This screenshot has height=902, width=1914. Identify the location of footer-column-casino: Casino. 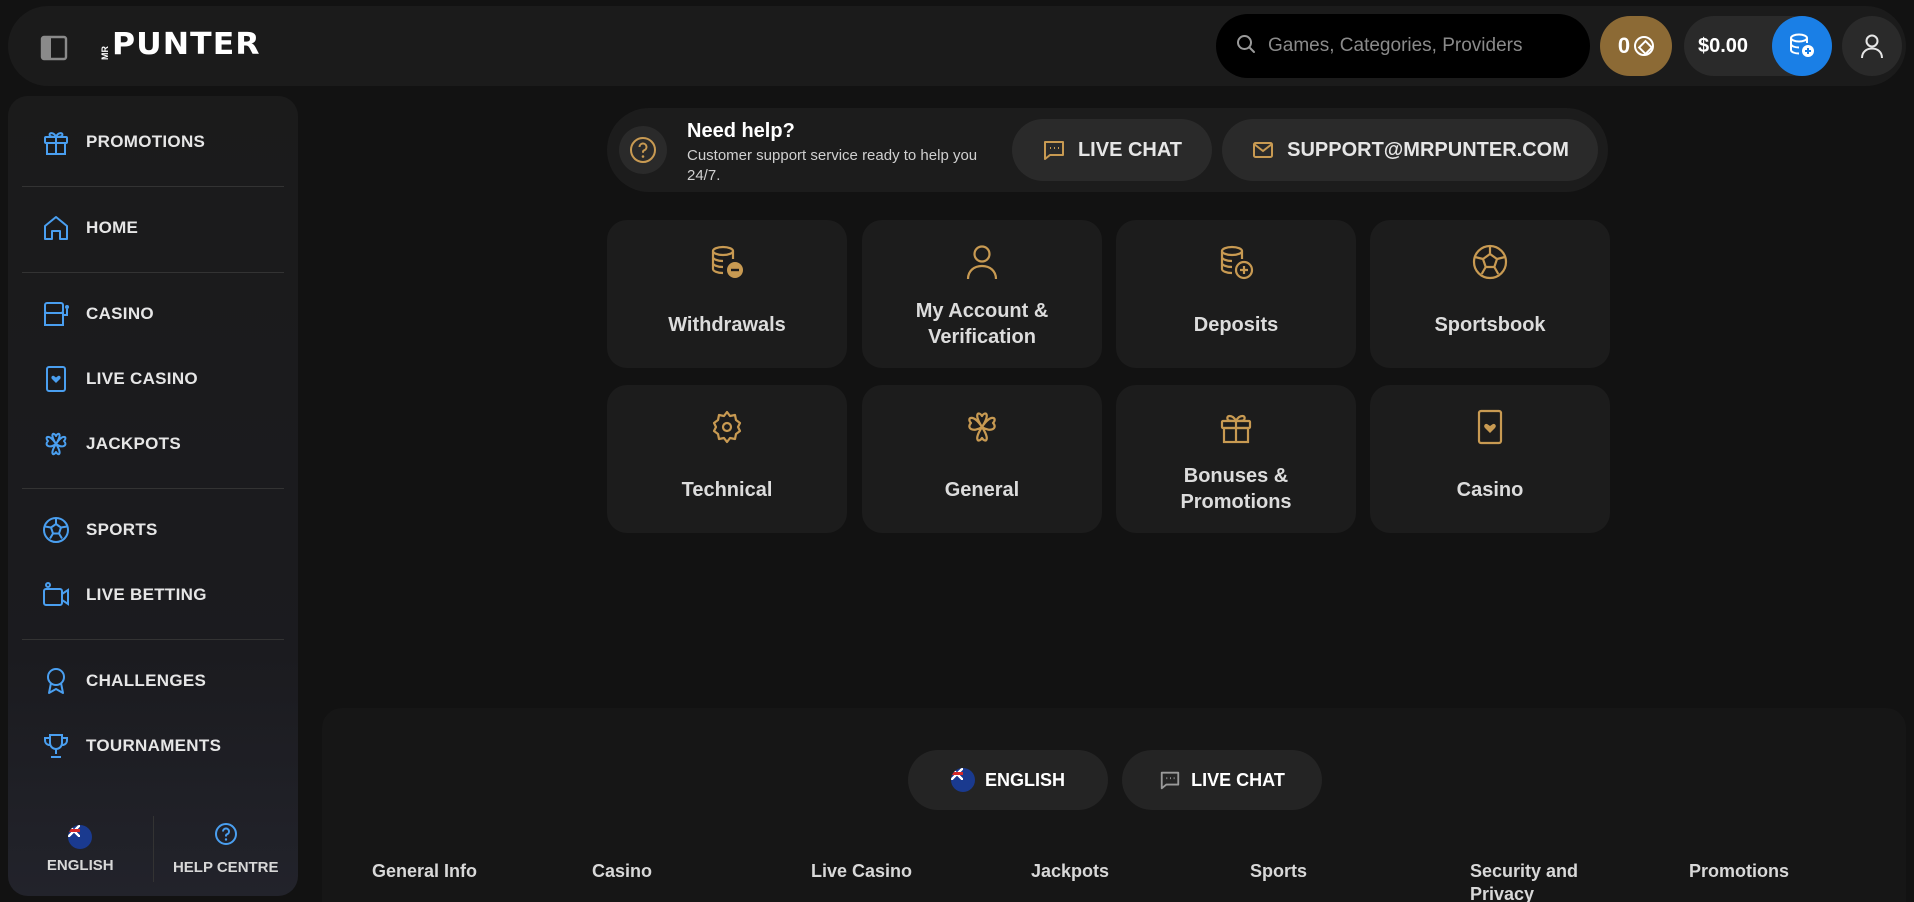
(622, 871).